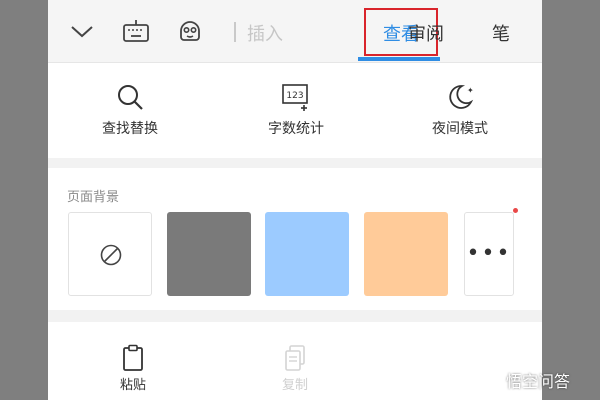 Image resolution: width=600 pixels, height=400 pixels. I want to click on more-dots-icon: •••, so click(489, 253).